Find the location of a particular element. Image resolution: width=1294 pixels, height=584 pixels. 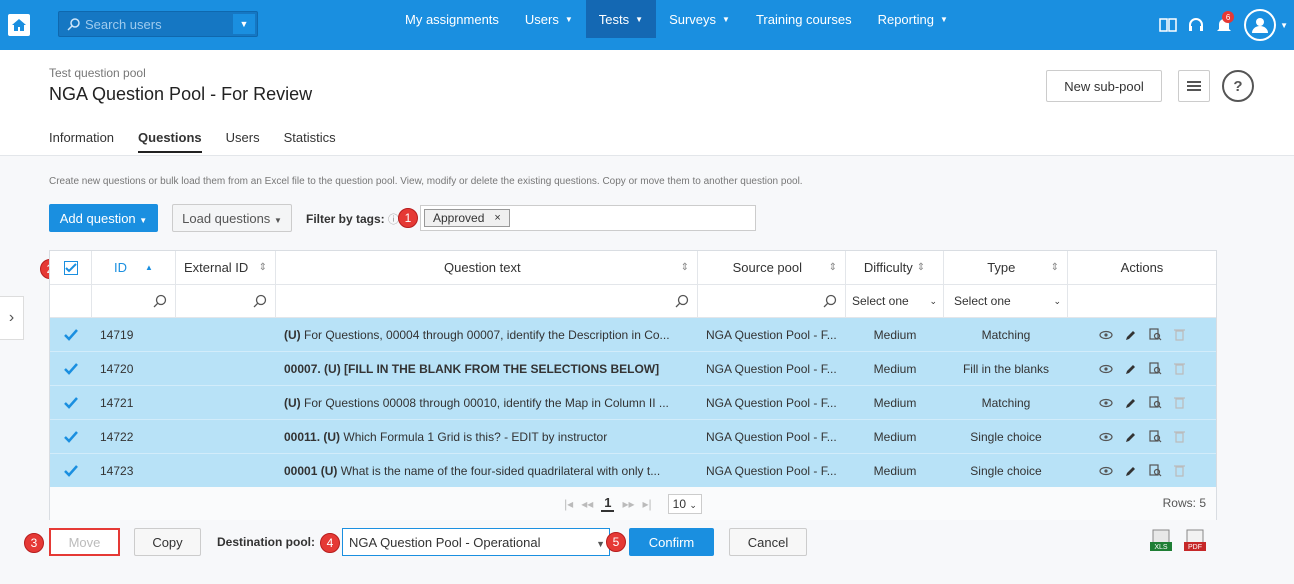

notifications-button: 6 is located at coordinates (1224, 25).